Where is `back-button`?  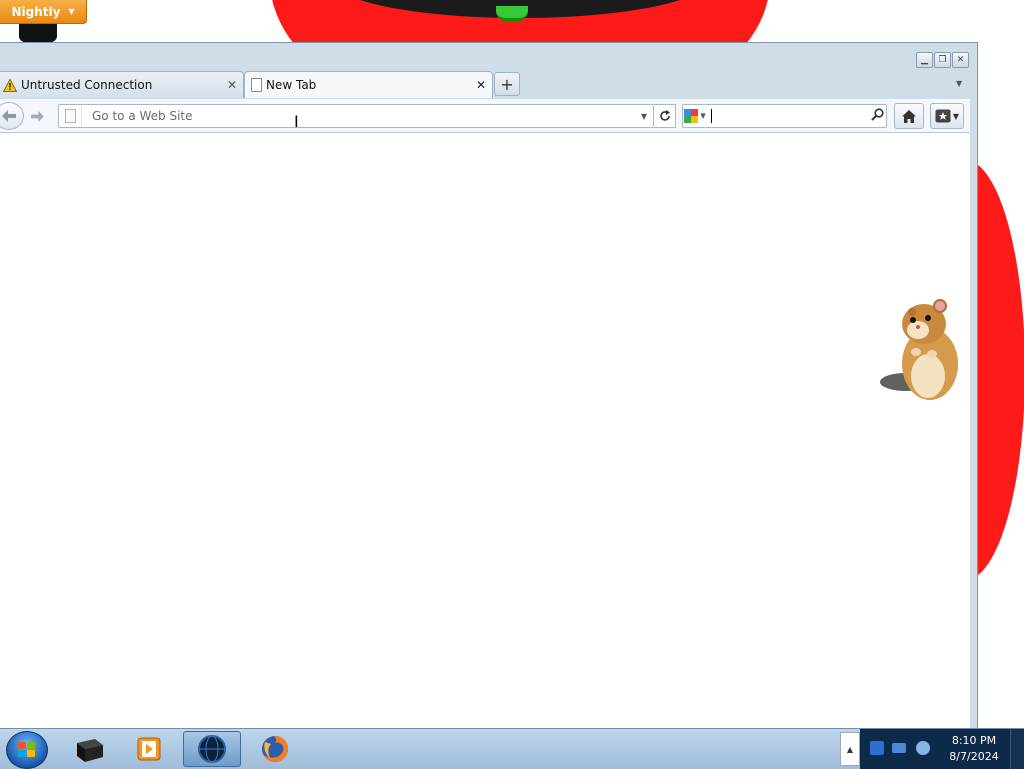
back-button is located at coordinates (12, 116).